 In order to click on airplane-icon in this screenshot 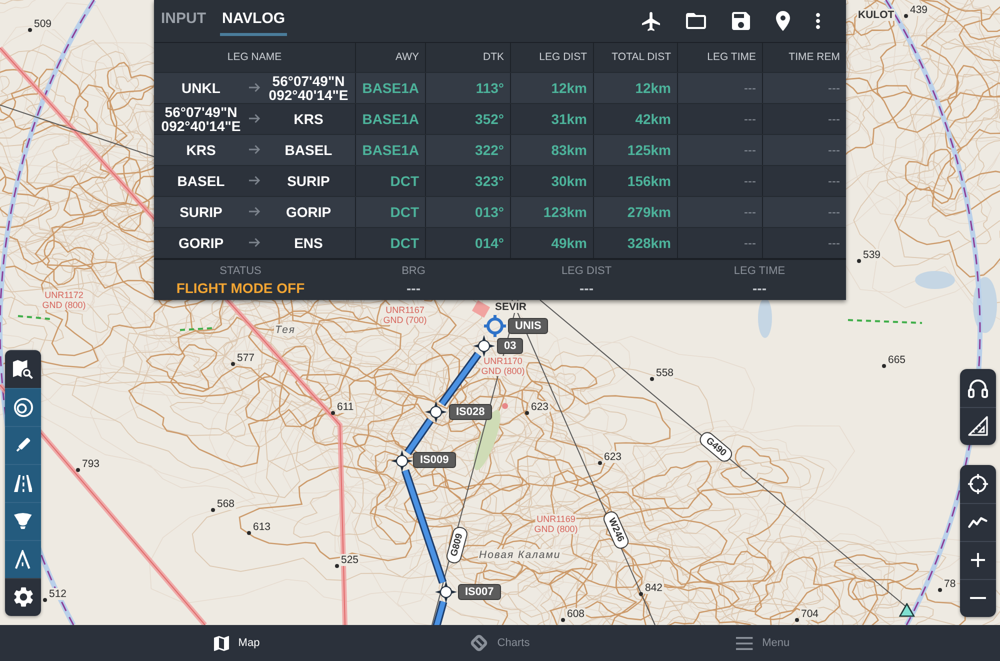, I will do `click(651, 21)`.